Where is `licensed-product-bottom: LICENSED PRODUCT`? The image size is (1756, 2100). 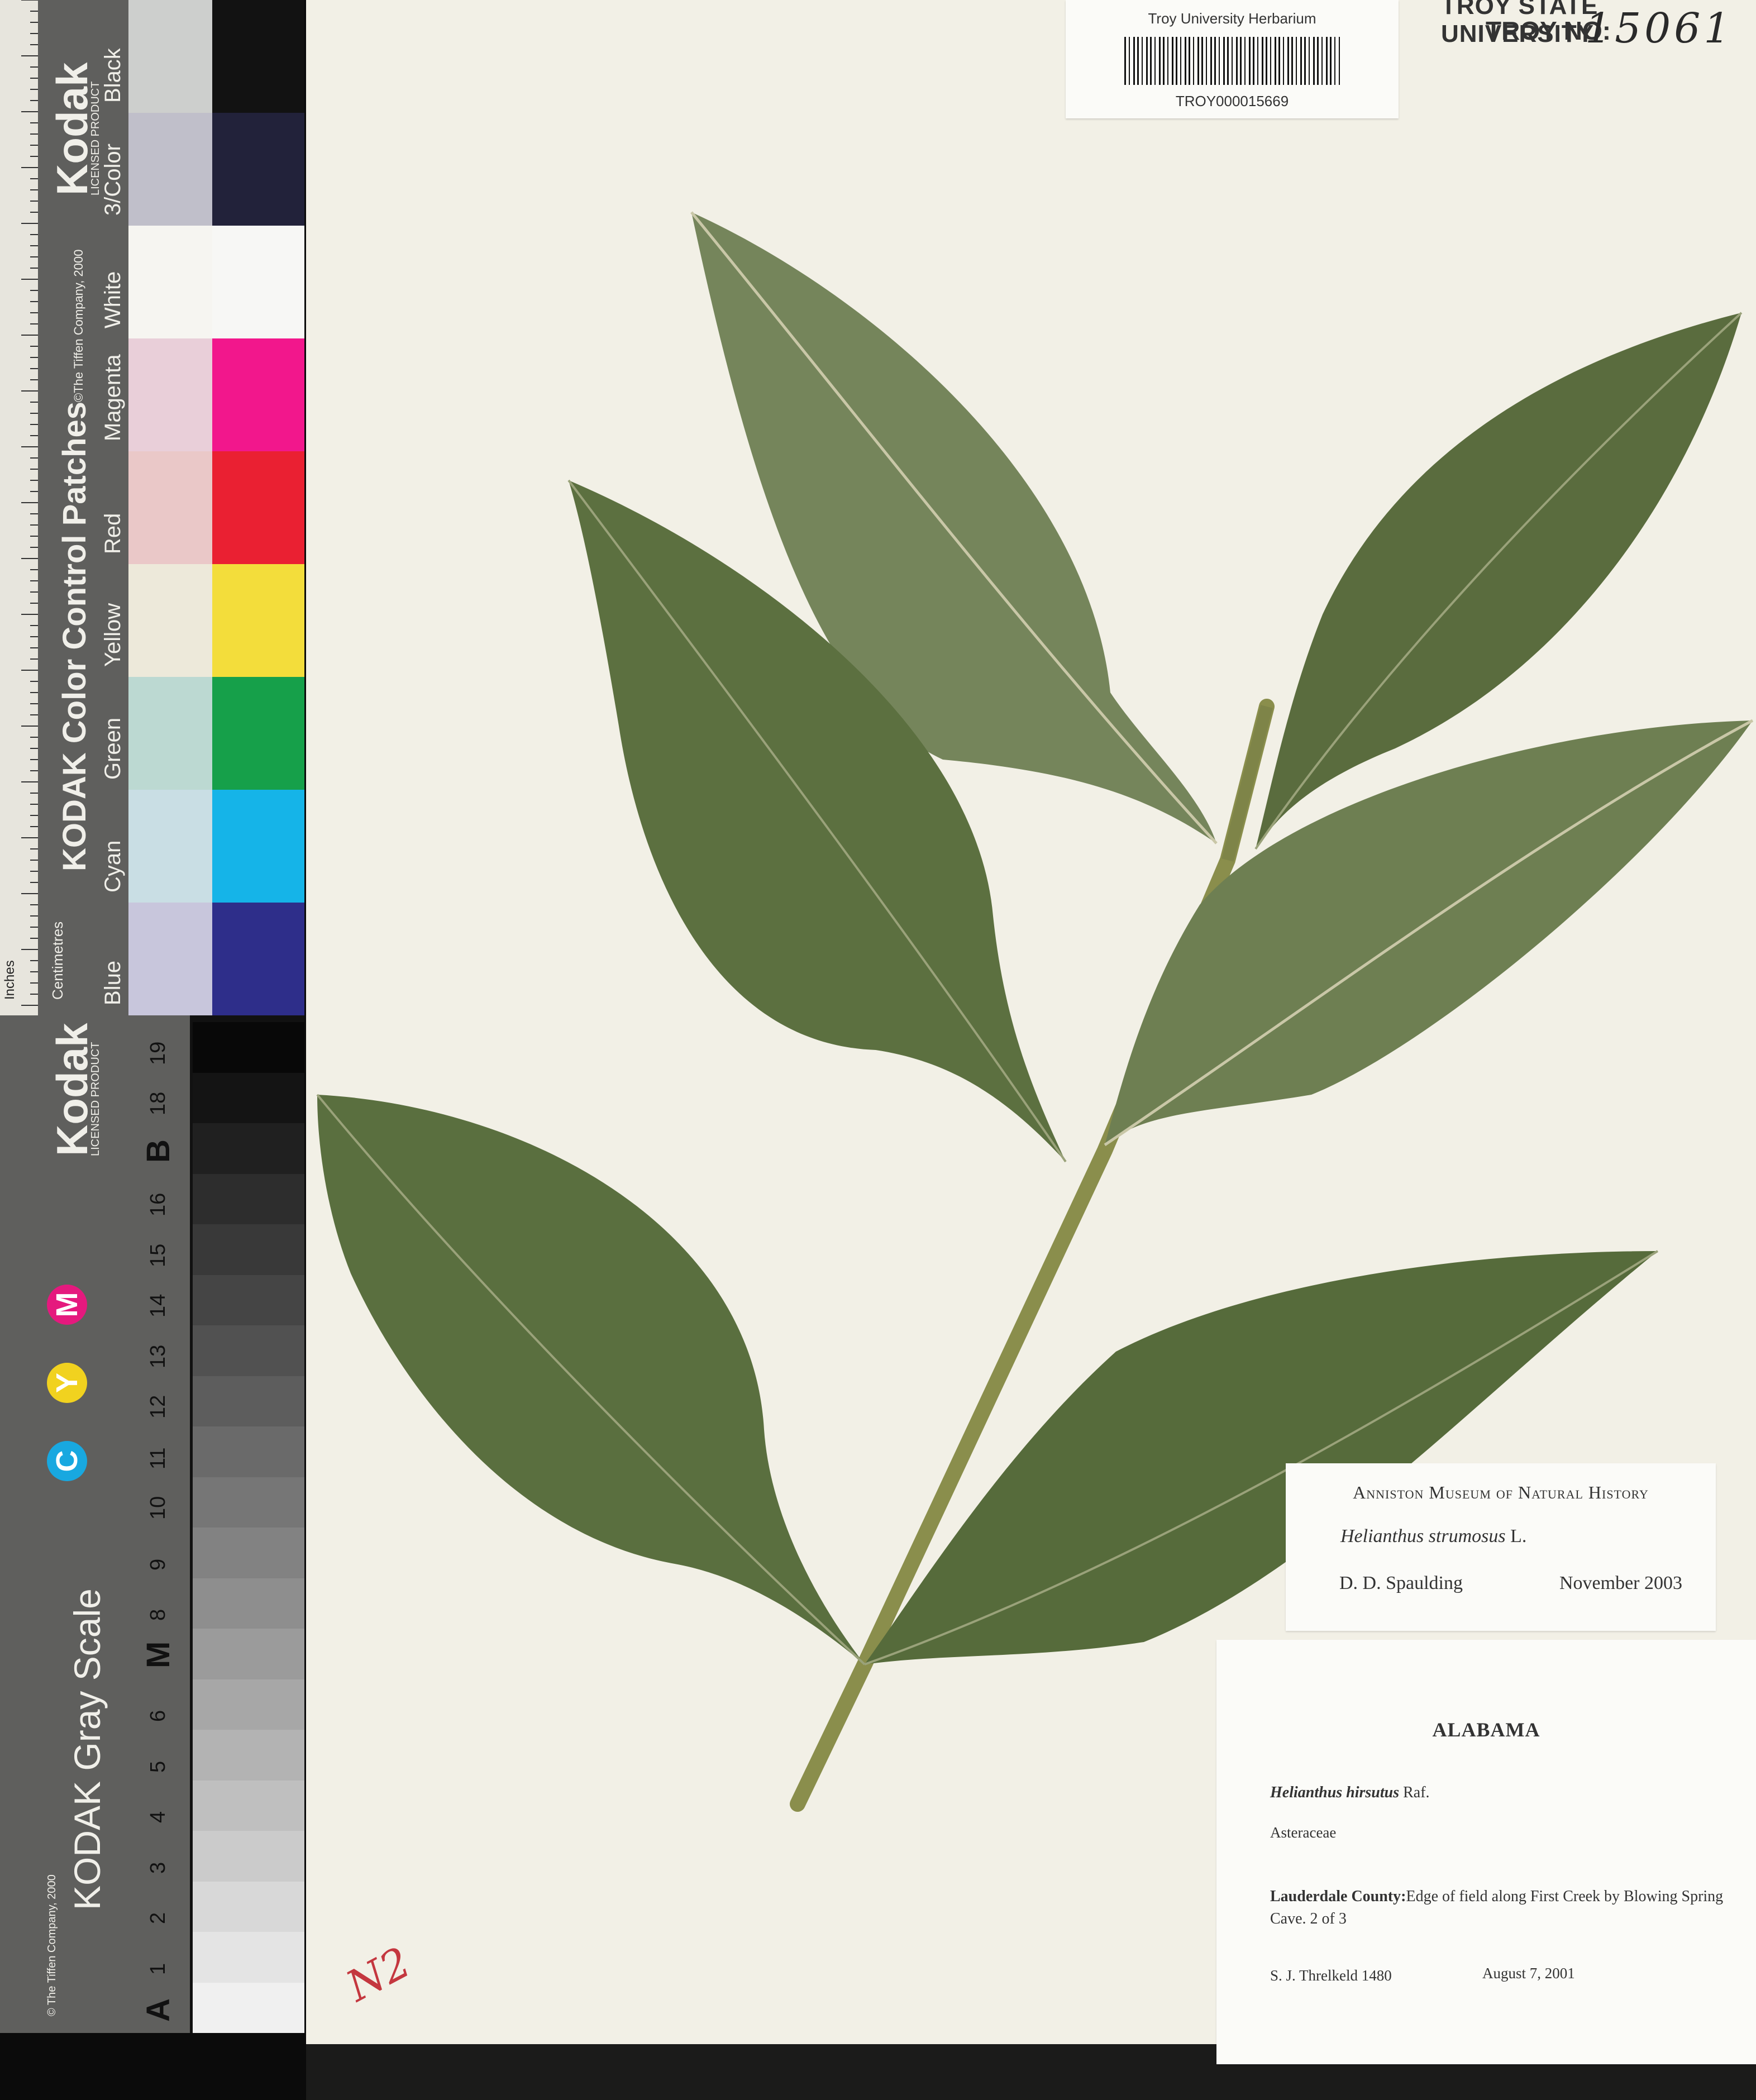
licensed-product-bottom: LICENSED PRODUCT is located at coordinates (95, 1099).